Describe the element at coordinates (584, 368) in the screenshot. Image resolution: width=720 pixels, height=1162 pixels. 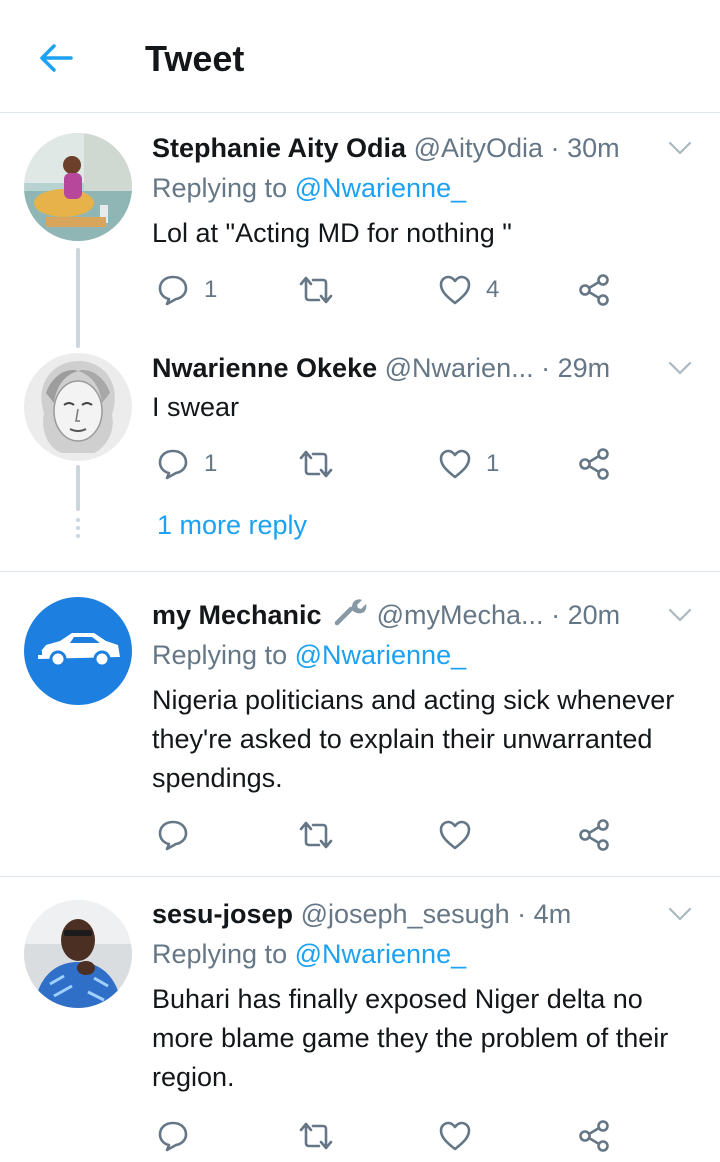
I see `timestamp: 29m` at that location.